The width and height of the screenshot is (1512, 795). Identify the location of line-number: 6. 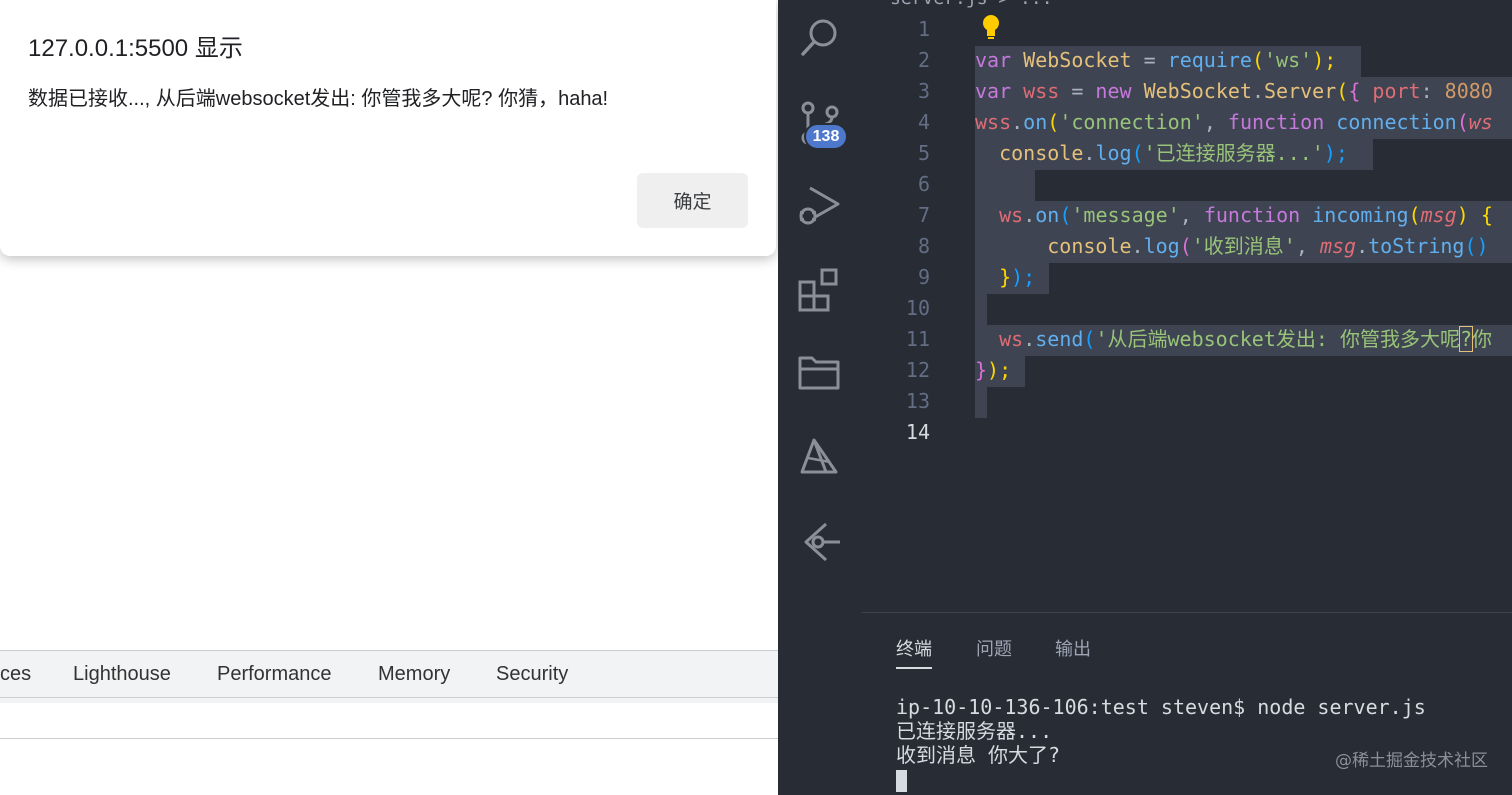
(923, 184).